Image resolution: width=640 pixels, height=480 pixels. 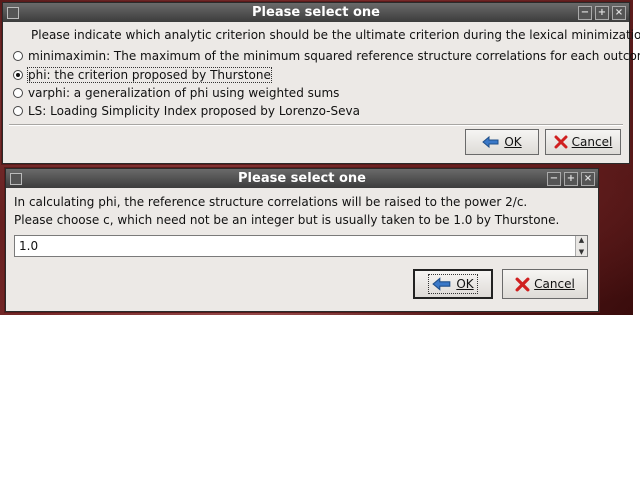 What do you see at coordinates (149, 75) in the screenshot?
I see `option-label: phi: the criterion proposed by Thurstone` at bounding box center [149, 75].